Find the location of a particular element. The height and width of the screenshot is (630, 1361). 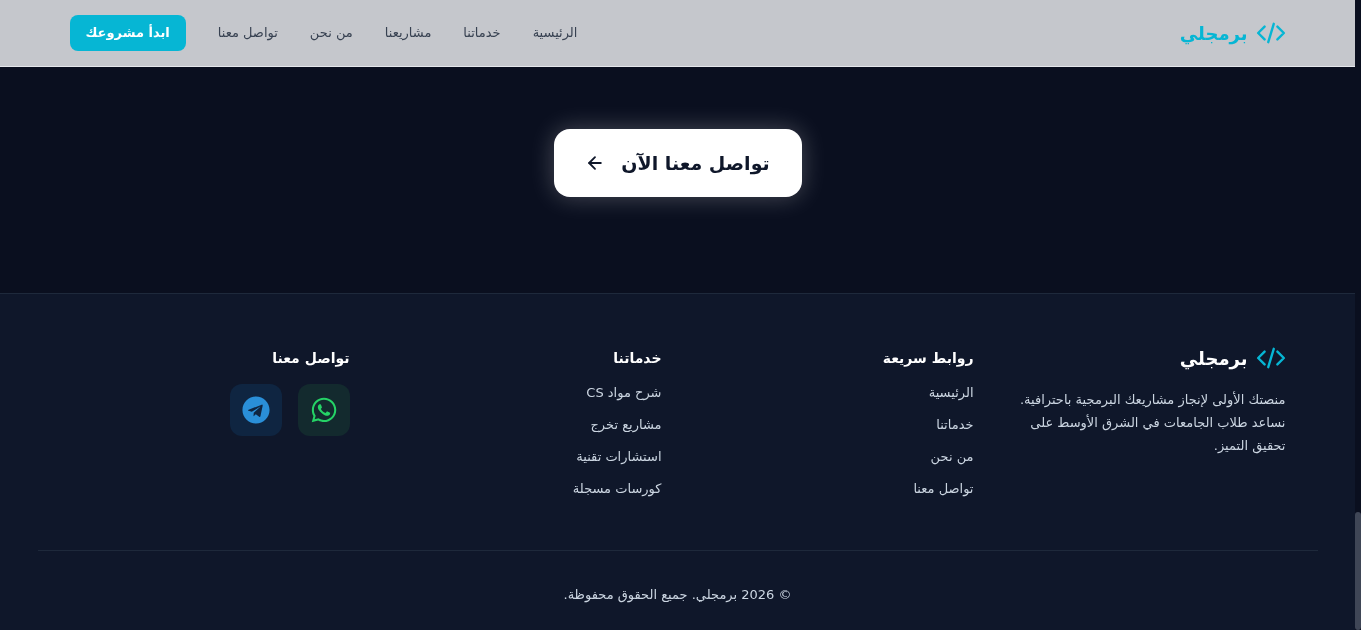

nav-link: خدماتنا is located at coordinates (482, 33).